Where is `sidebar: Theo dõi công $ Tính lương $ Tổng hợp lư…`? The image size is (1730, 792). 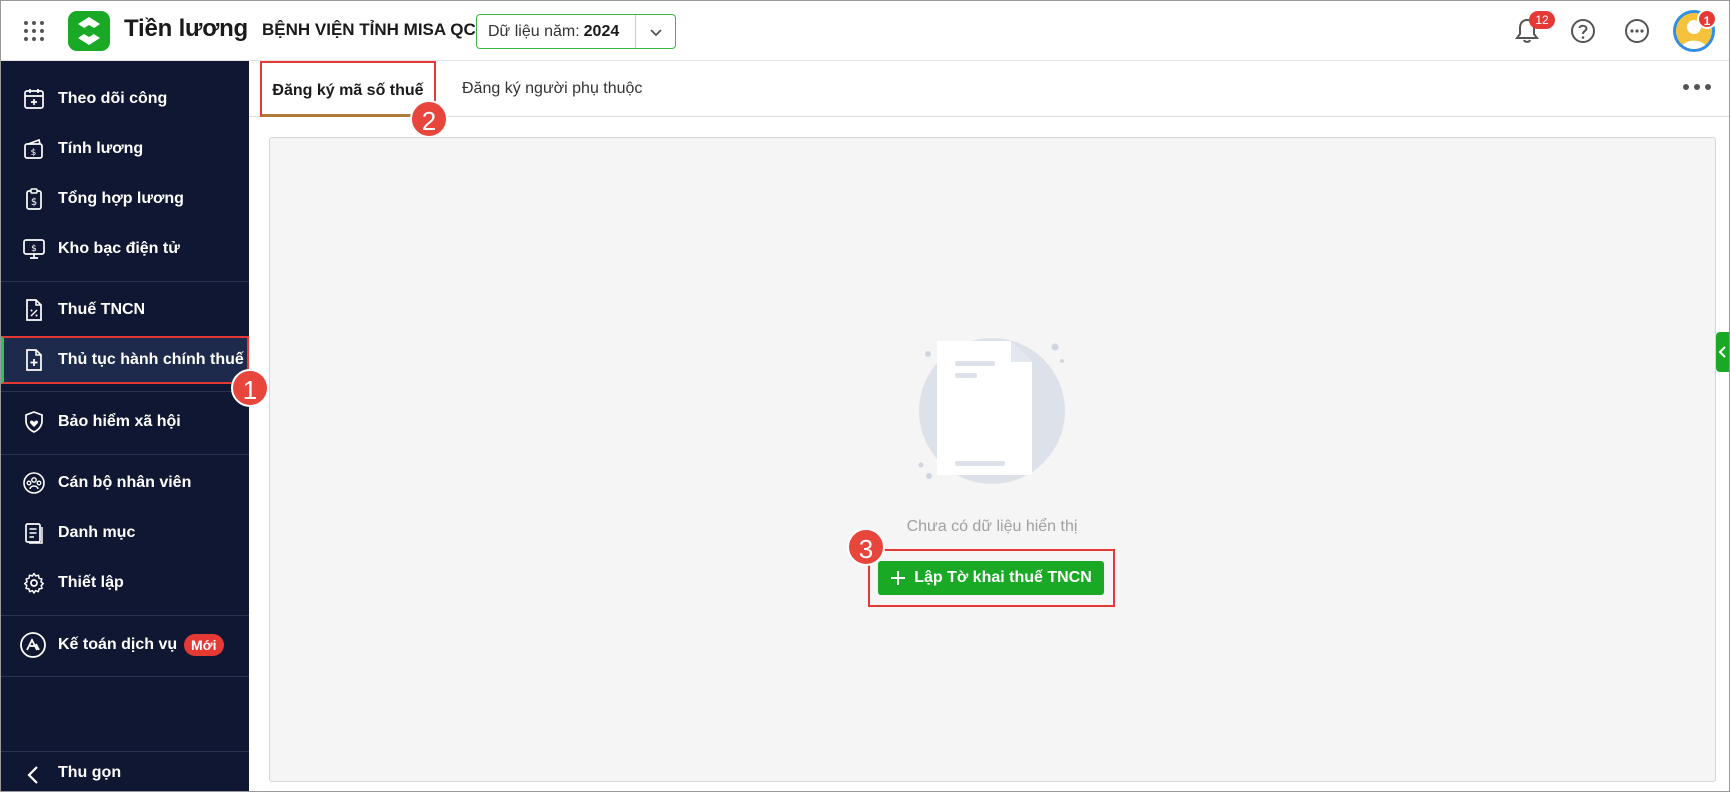 sidebar: Theo dõi công $ Tính lương $ Tổng hợp lư… is located at coordinates (124, 426).